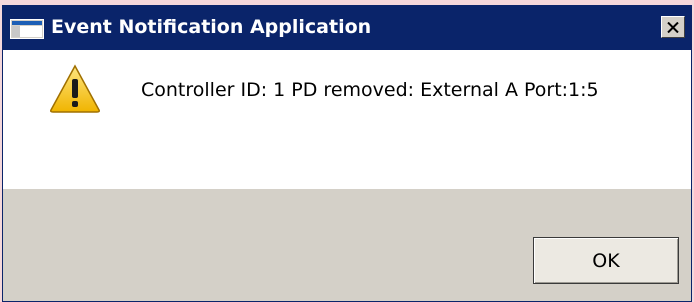 The width and height of the screenshot is (694, 302). I want to click on close-icon, so click(673, 27).